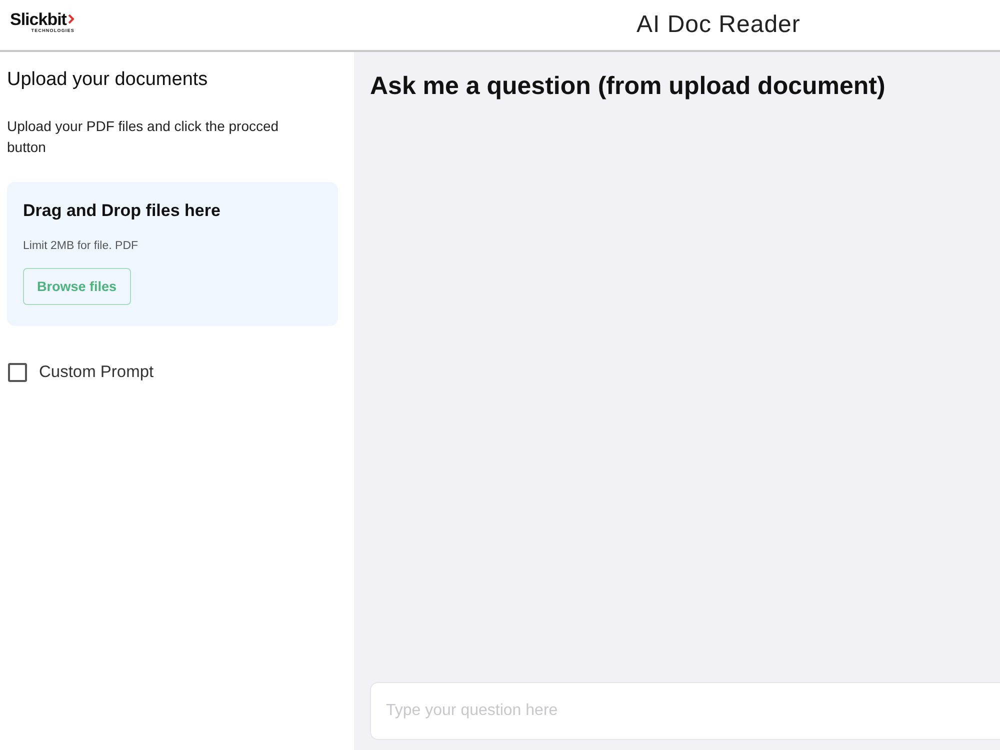  What do you see at coordinates (107, 80) in the screenshot?
I see `sidebar-heading: Upload your documents` at bounding box center [107, 80].